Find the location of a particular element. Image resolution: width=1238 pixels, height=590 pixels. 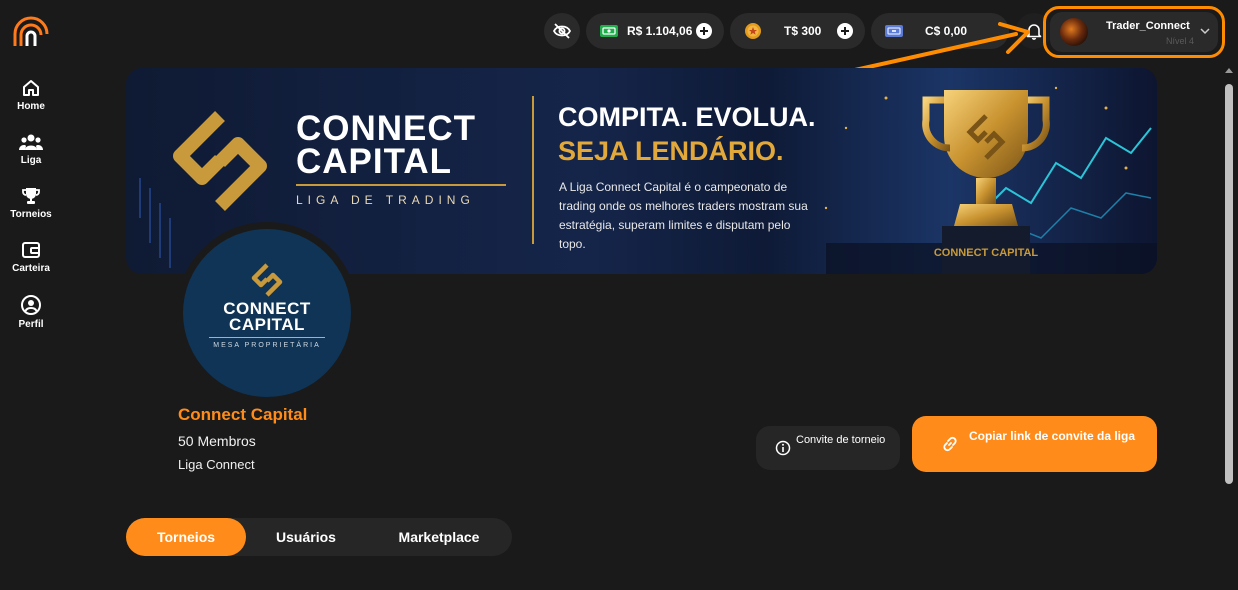

scroll-up-arrow is located at coordinates (1229, 70).